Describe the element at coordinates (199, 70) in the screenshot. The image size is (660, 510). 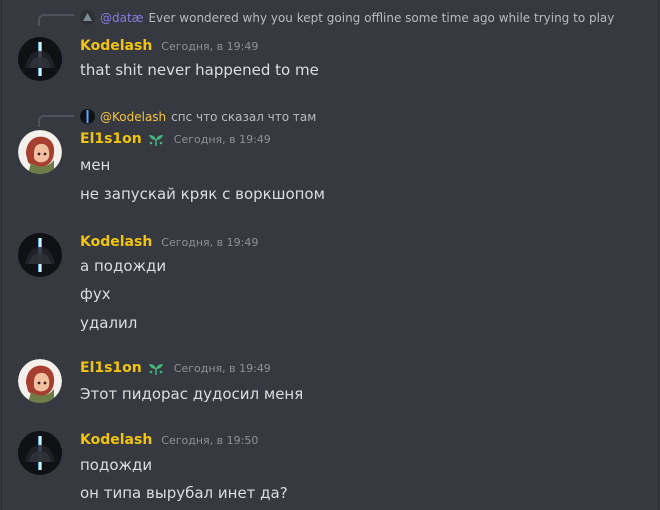
I see `message-line: that shit never happened to me` at that location.